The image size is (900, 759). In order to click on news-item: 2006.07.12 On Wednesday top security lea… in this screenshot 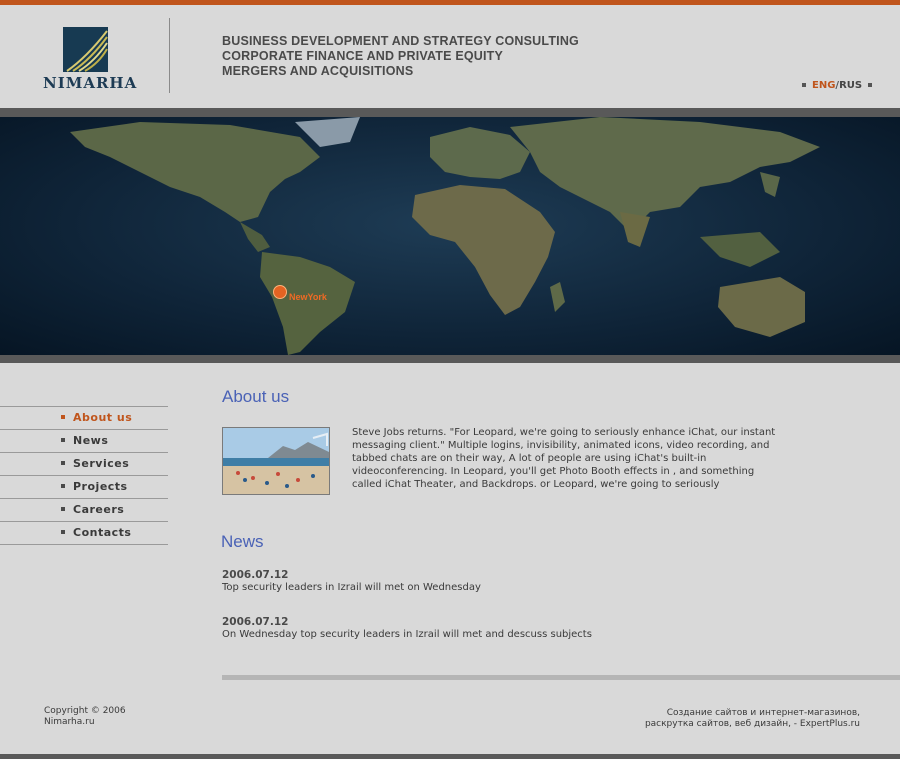, I will do `click(407, 628)`.